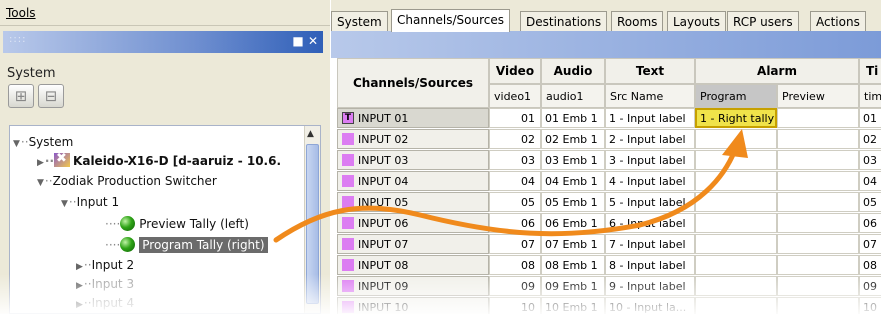  Describe the element at coordinates (650, 286) in the screenshot. I see `text-cell: 9 - Input label` at that location.